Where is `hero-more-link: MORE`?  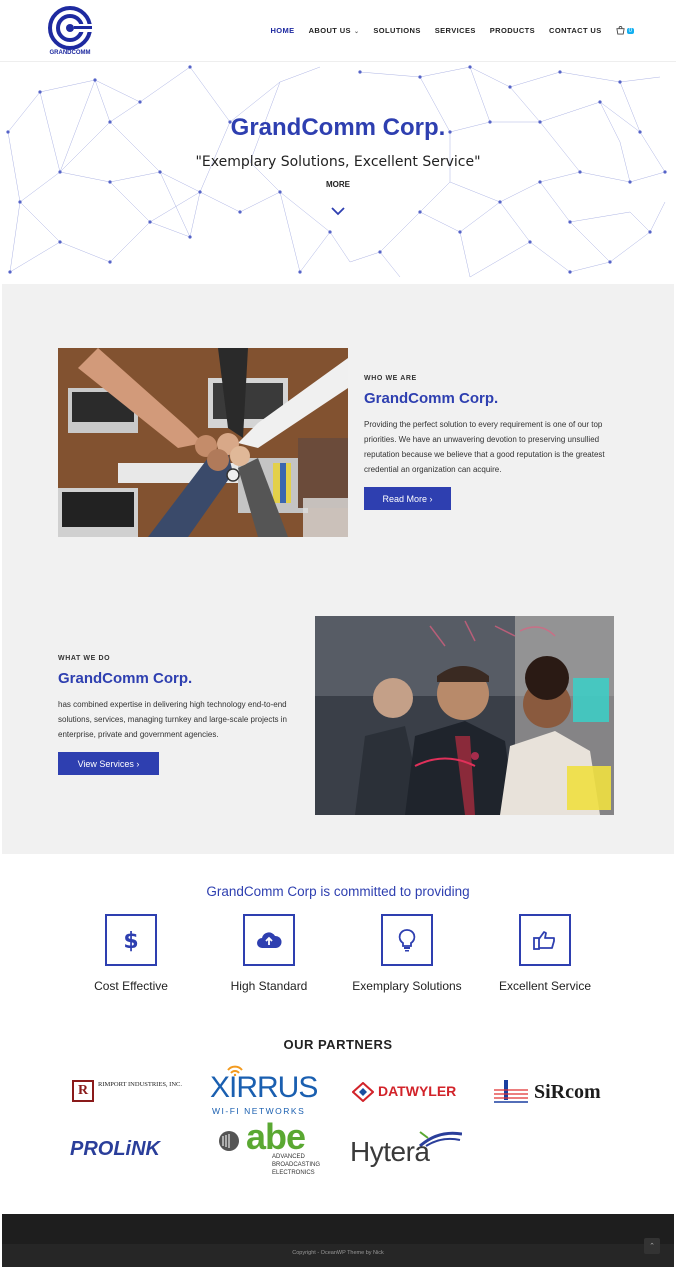
hero-more-link: MORE is located at coordinates (338, 184).